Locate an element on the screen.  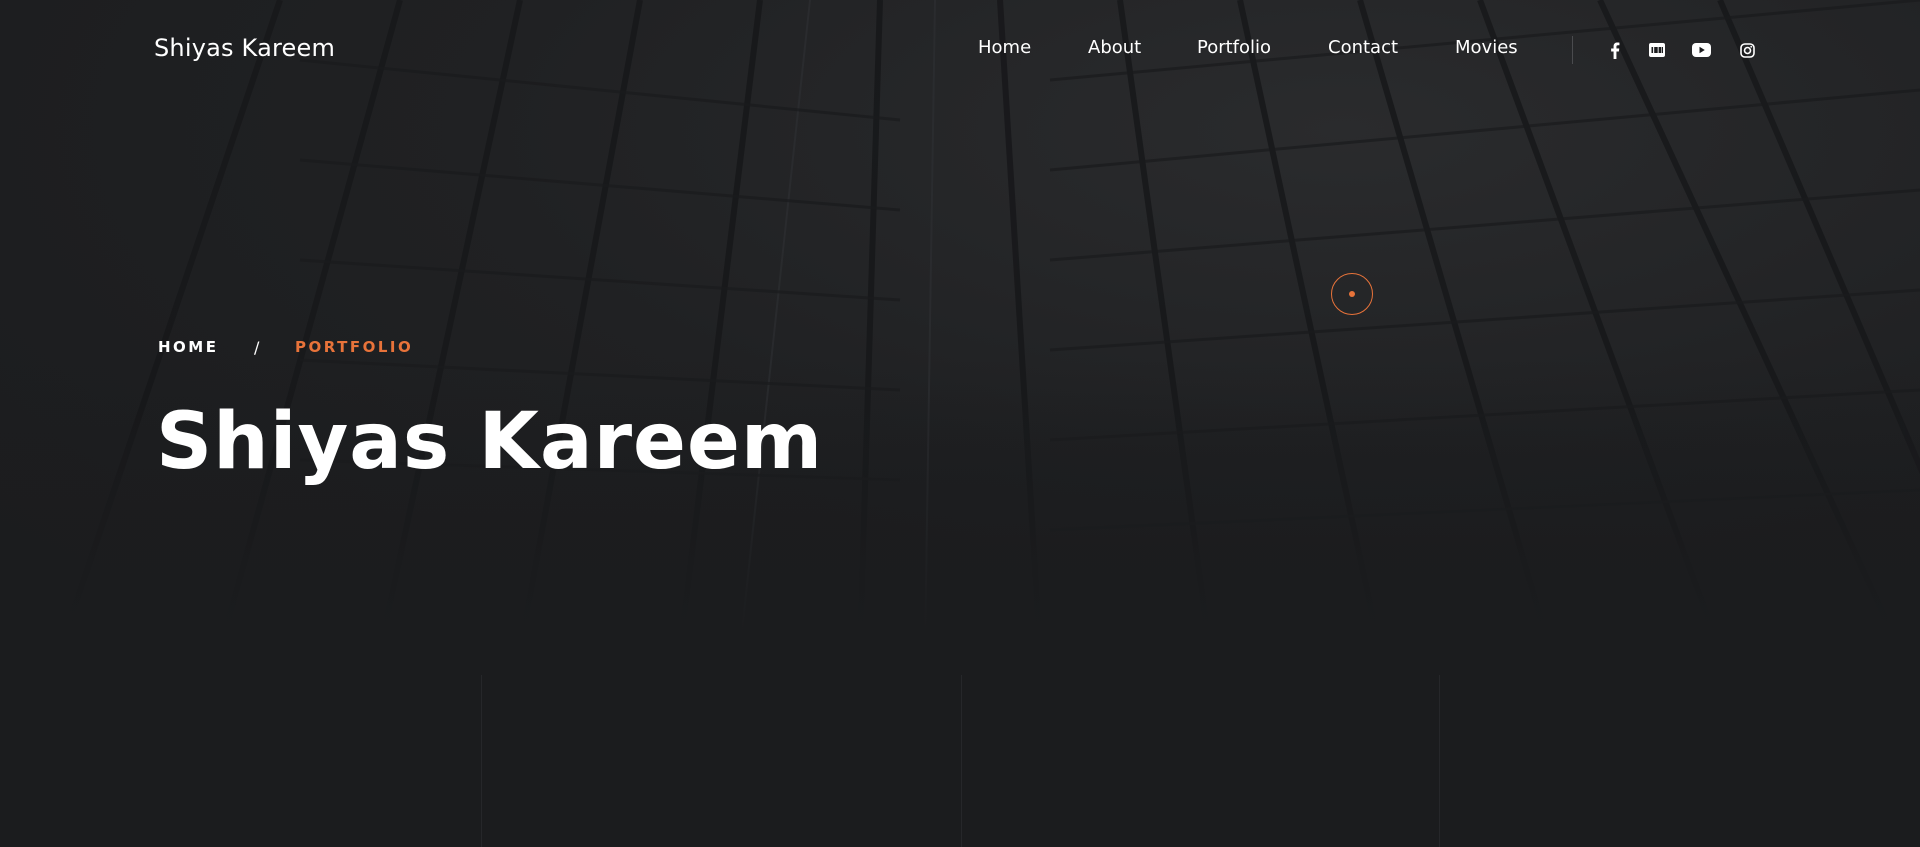
nav-item-about: About is located at coordinates (1114, 47).